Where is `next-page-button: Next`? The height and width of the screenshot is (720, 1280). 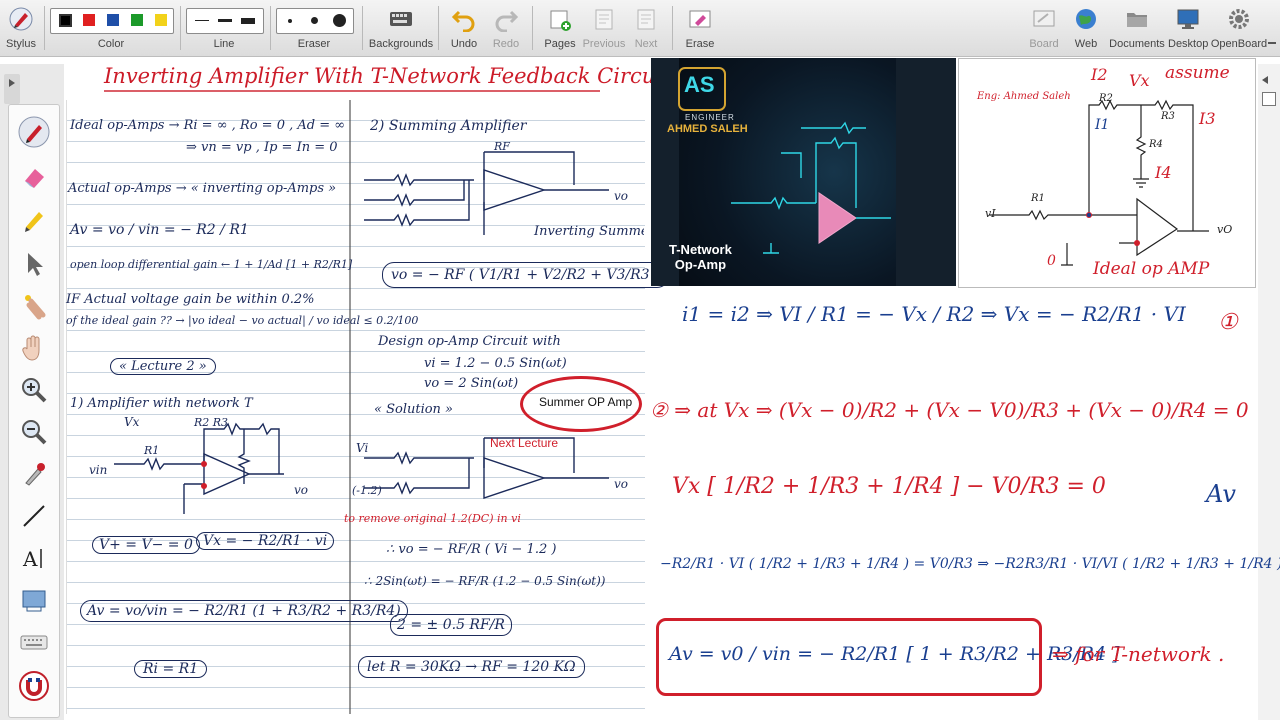 next-page-button: Next is located at coordinates (646, 28).